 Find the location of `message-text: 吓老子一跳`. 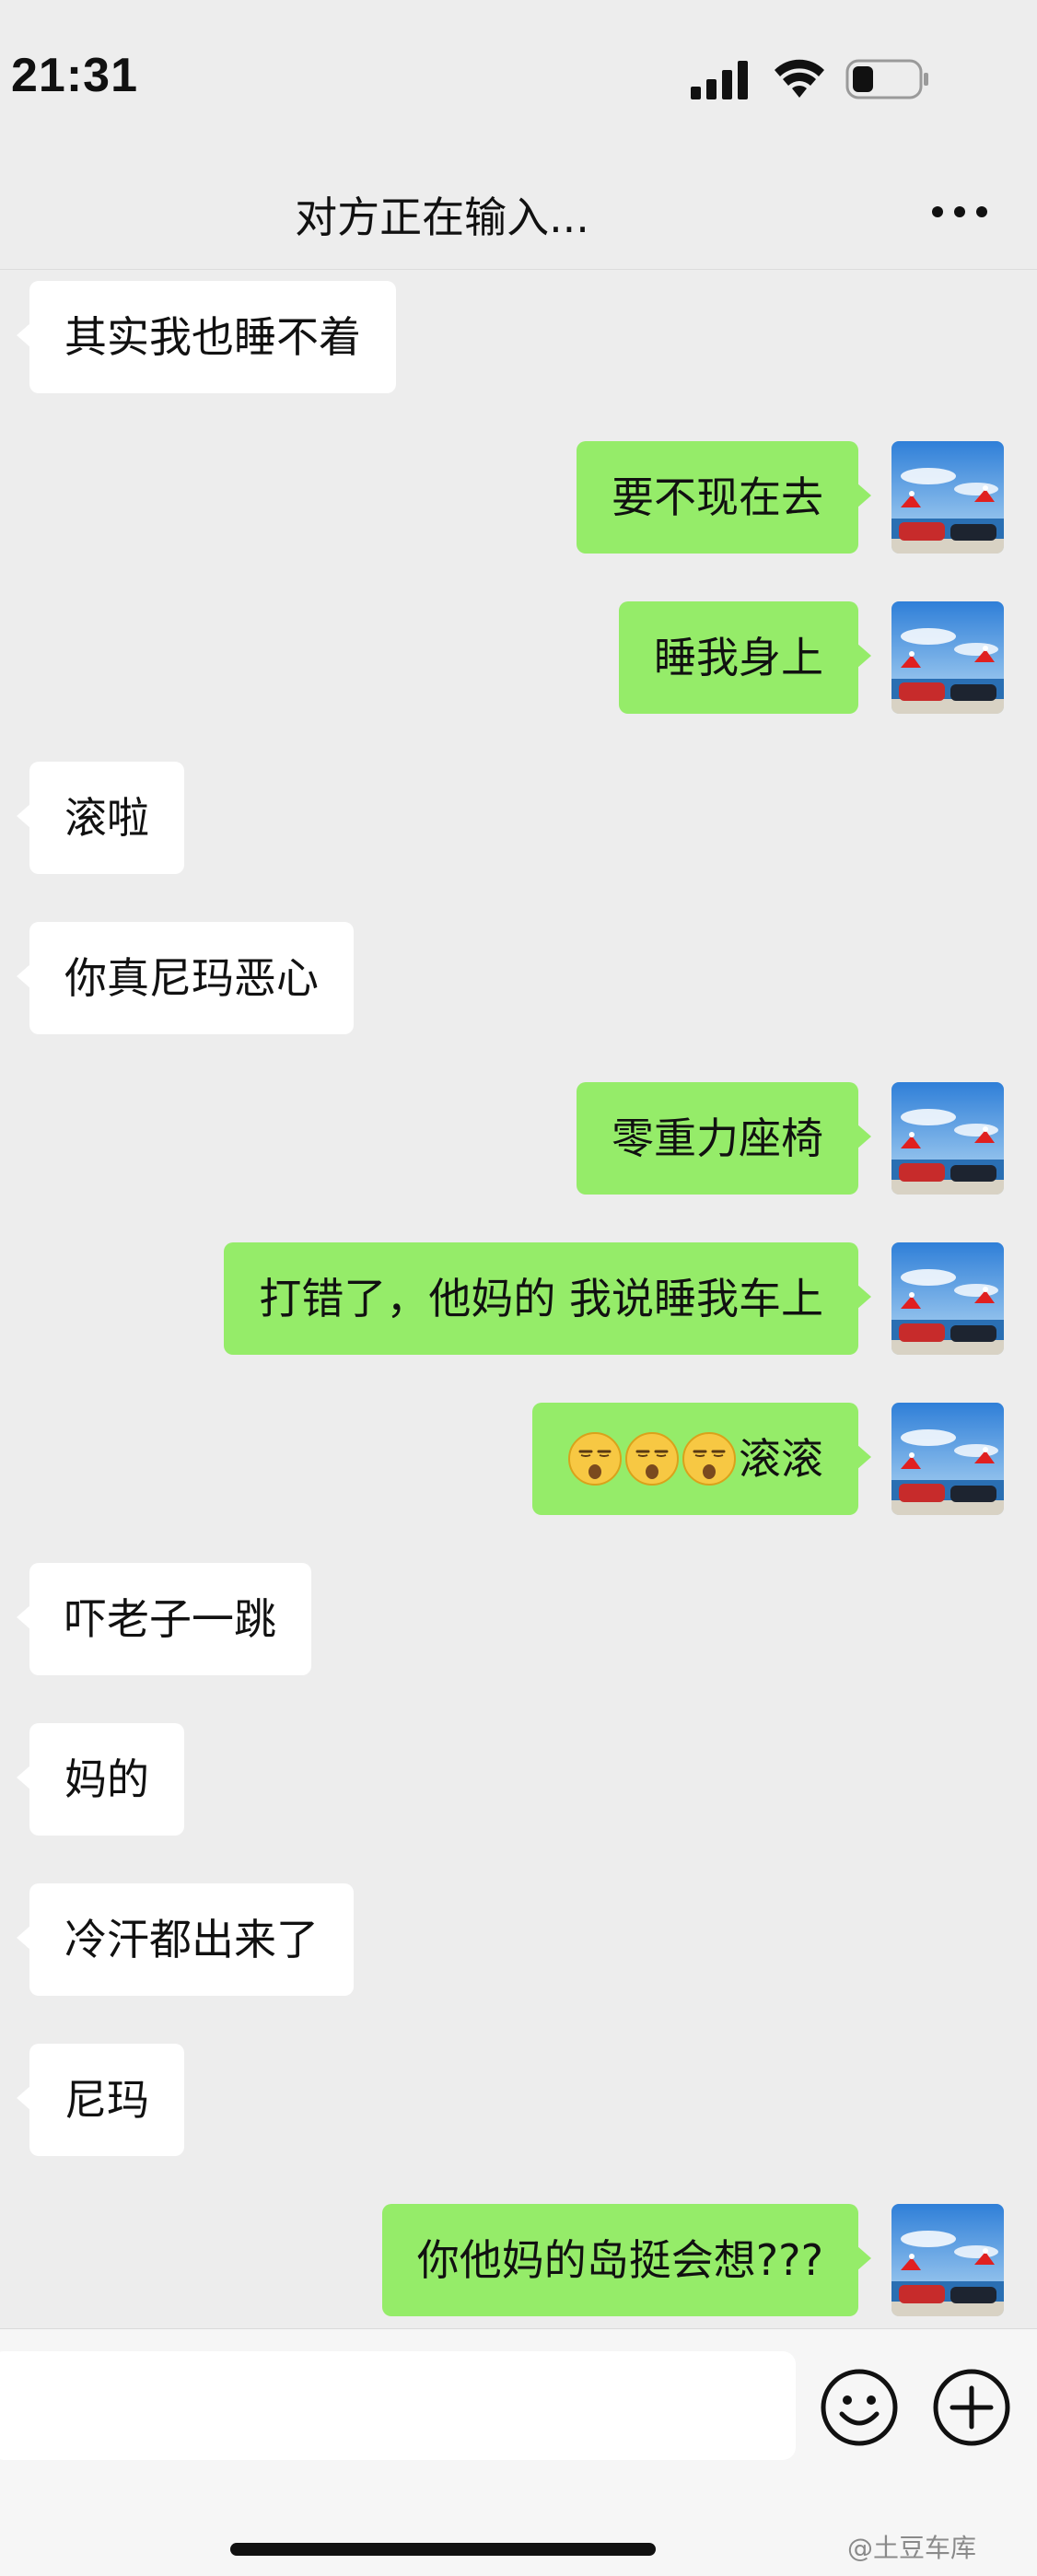

message-text: 吓老子一跳 is located at coordinates (170, 1619).